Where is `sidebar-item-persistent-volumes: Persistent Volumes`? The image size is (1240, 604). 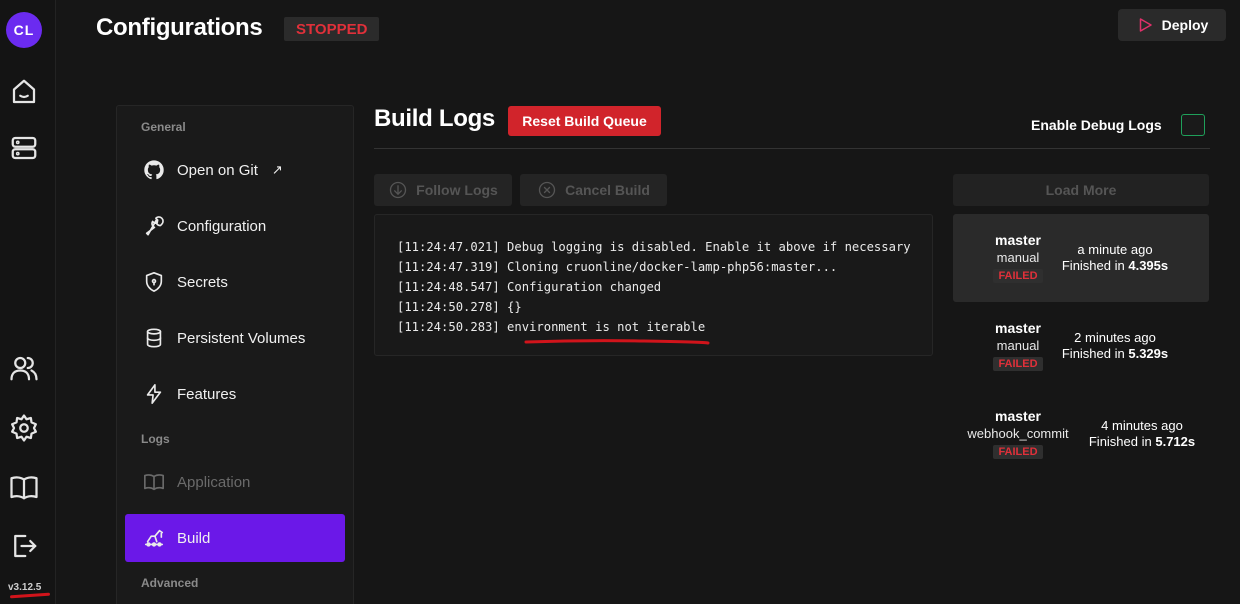
sidebar-item-persistent-volumes: Persistent Volumes is located at coordinates (235, 338).